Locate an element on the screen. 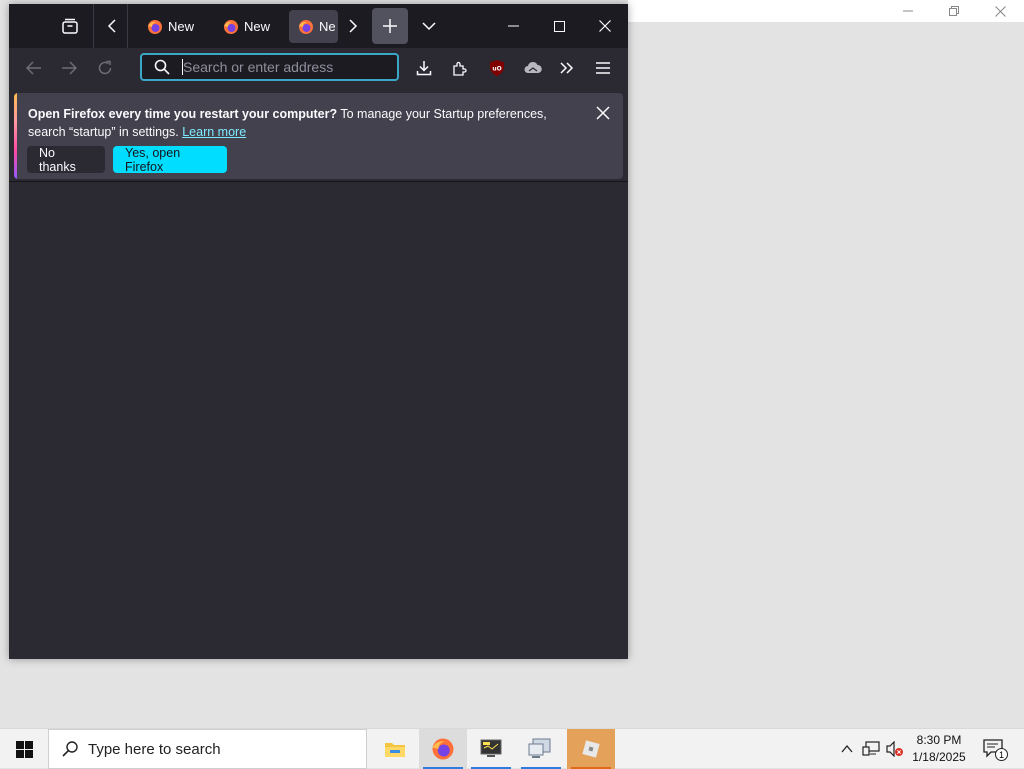  plus-icon is located at coordinates (390, 26).